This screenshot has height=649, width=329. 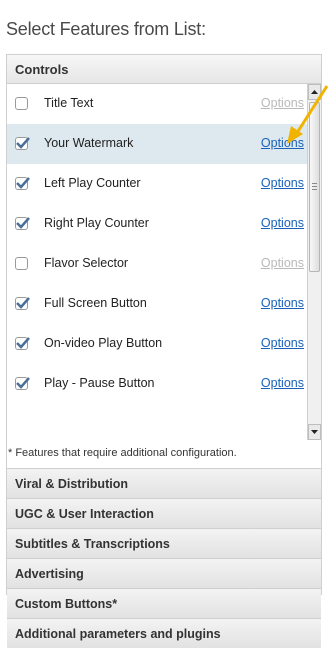 I want to click on feature-row-full-screen-button: Full Screen Button Options, so click(x=157, y=304).